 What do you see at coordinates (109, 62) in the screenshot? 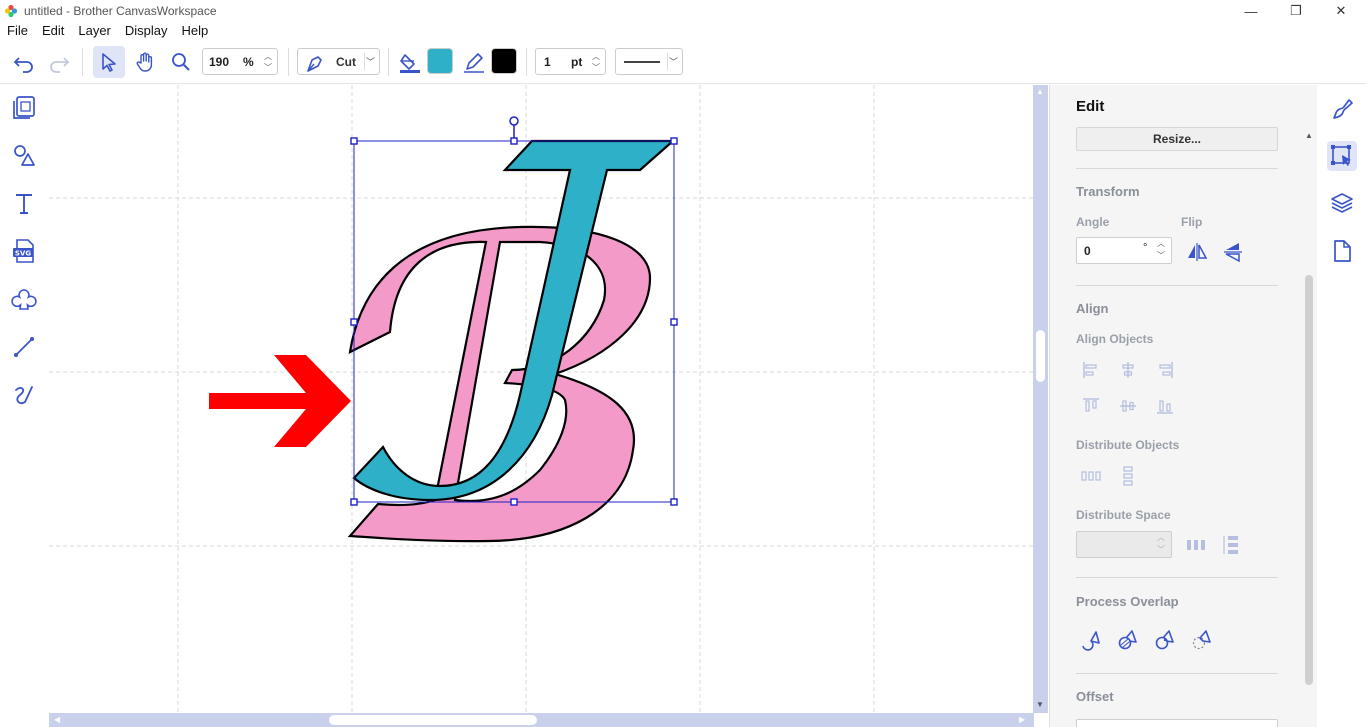
I see `select-tool-button` at bounding box center [109, 62].